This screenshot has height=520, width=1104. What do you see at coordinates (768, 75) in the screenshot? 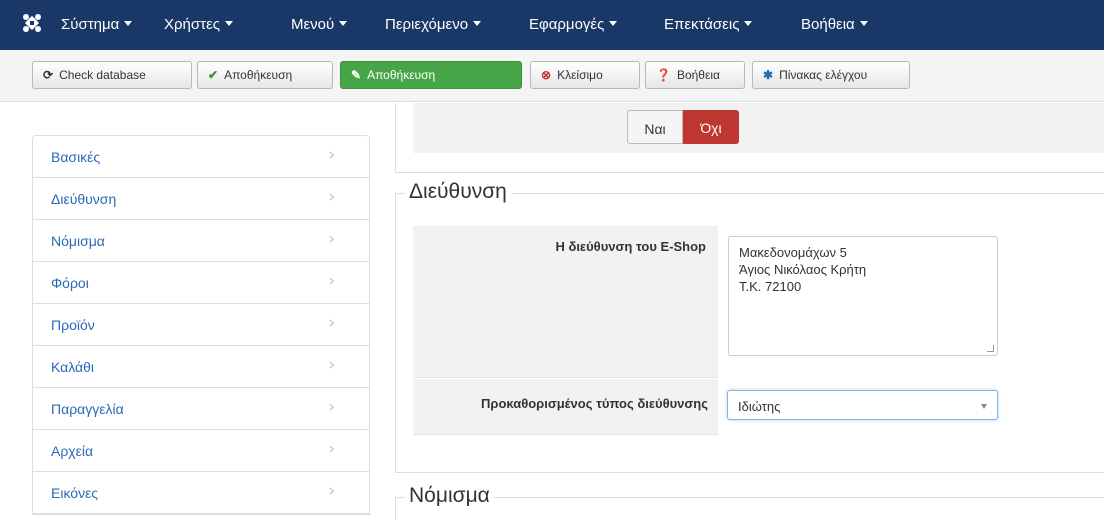
I see `asterisk-icon: ✱` at bounding box center [768, 75].